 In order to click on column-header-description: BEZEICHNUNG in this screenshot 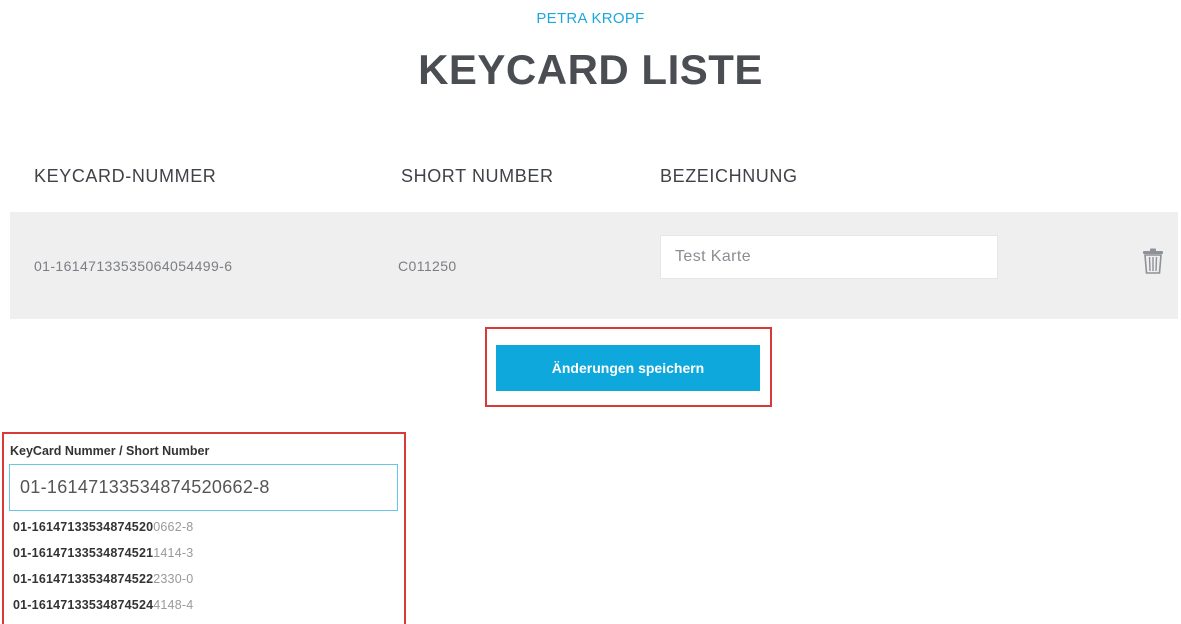, I will do `click(729, 176)`.